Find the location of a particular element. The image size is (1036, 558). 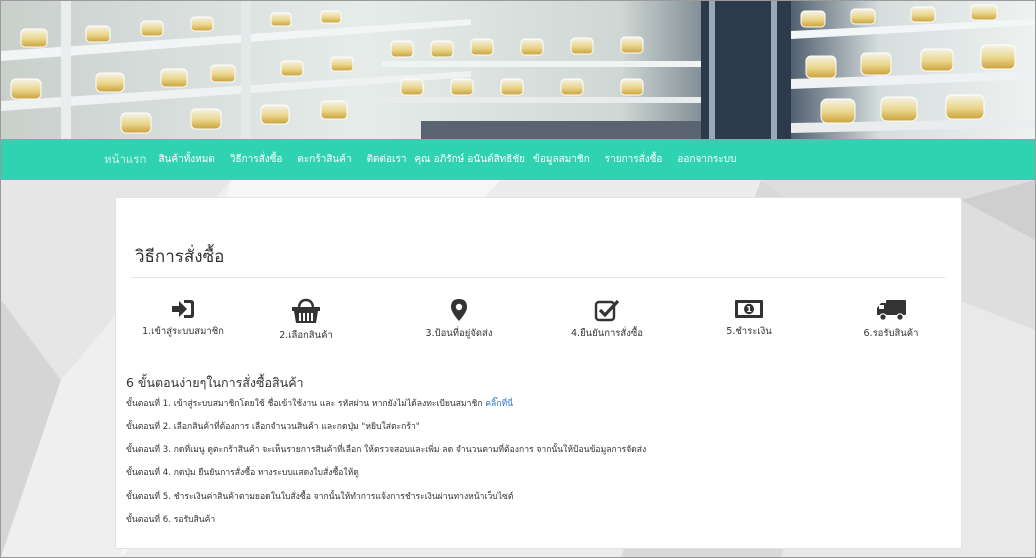

step-3: 3.ป้อนที่อยู่จัดส่ง is located at coordinates (459, 319).